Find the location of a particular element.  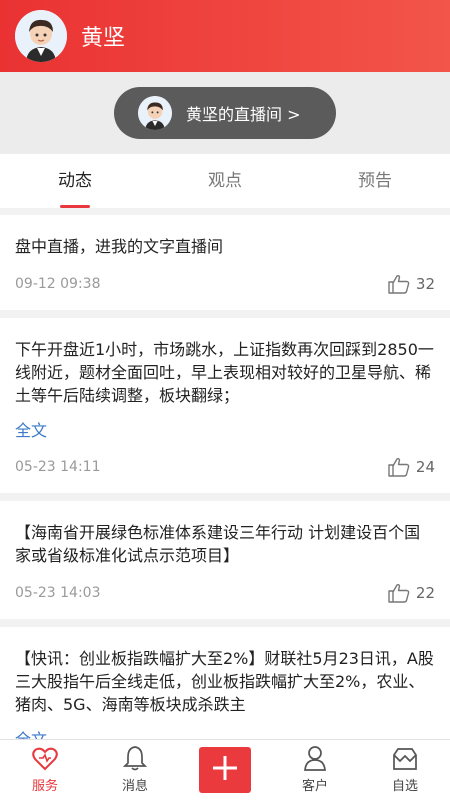

nav-watchlist-label: 自选 is located at coordinates (404, 786).